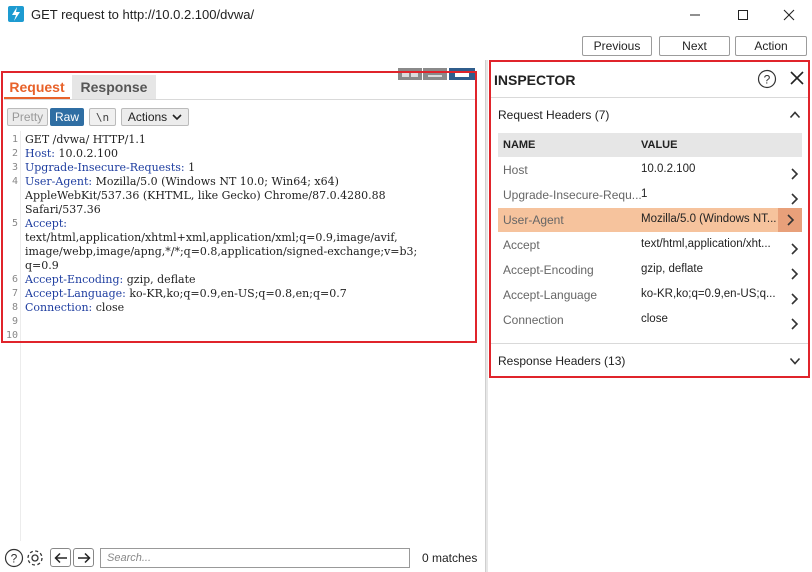  What do you see at coordinates (644, 194) in the screenshot?
I see `header-row-value: 1` at bounding box center [644, 194].